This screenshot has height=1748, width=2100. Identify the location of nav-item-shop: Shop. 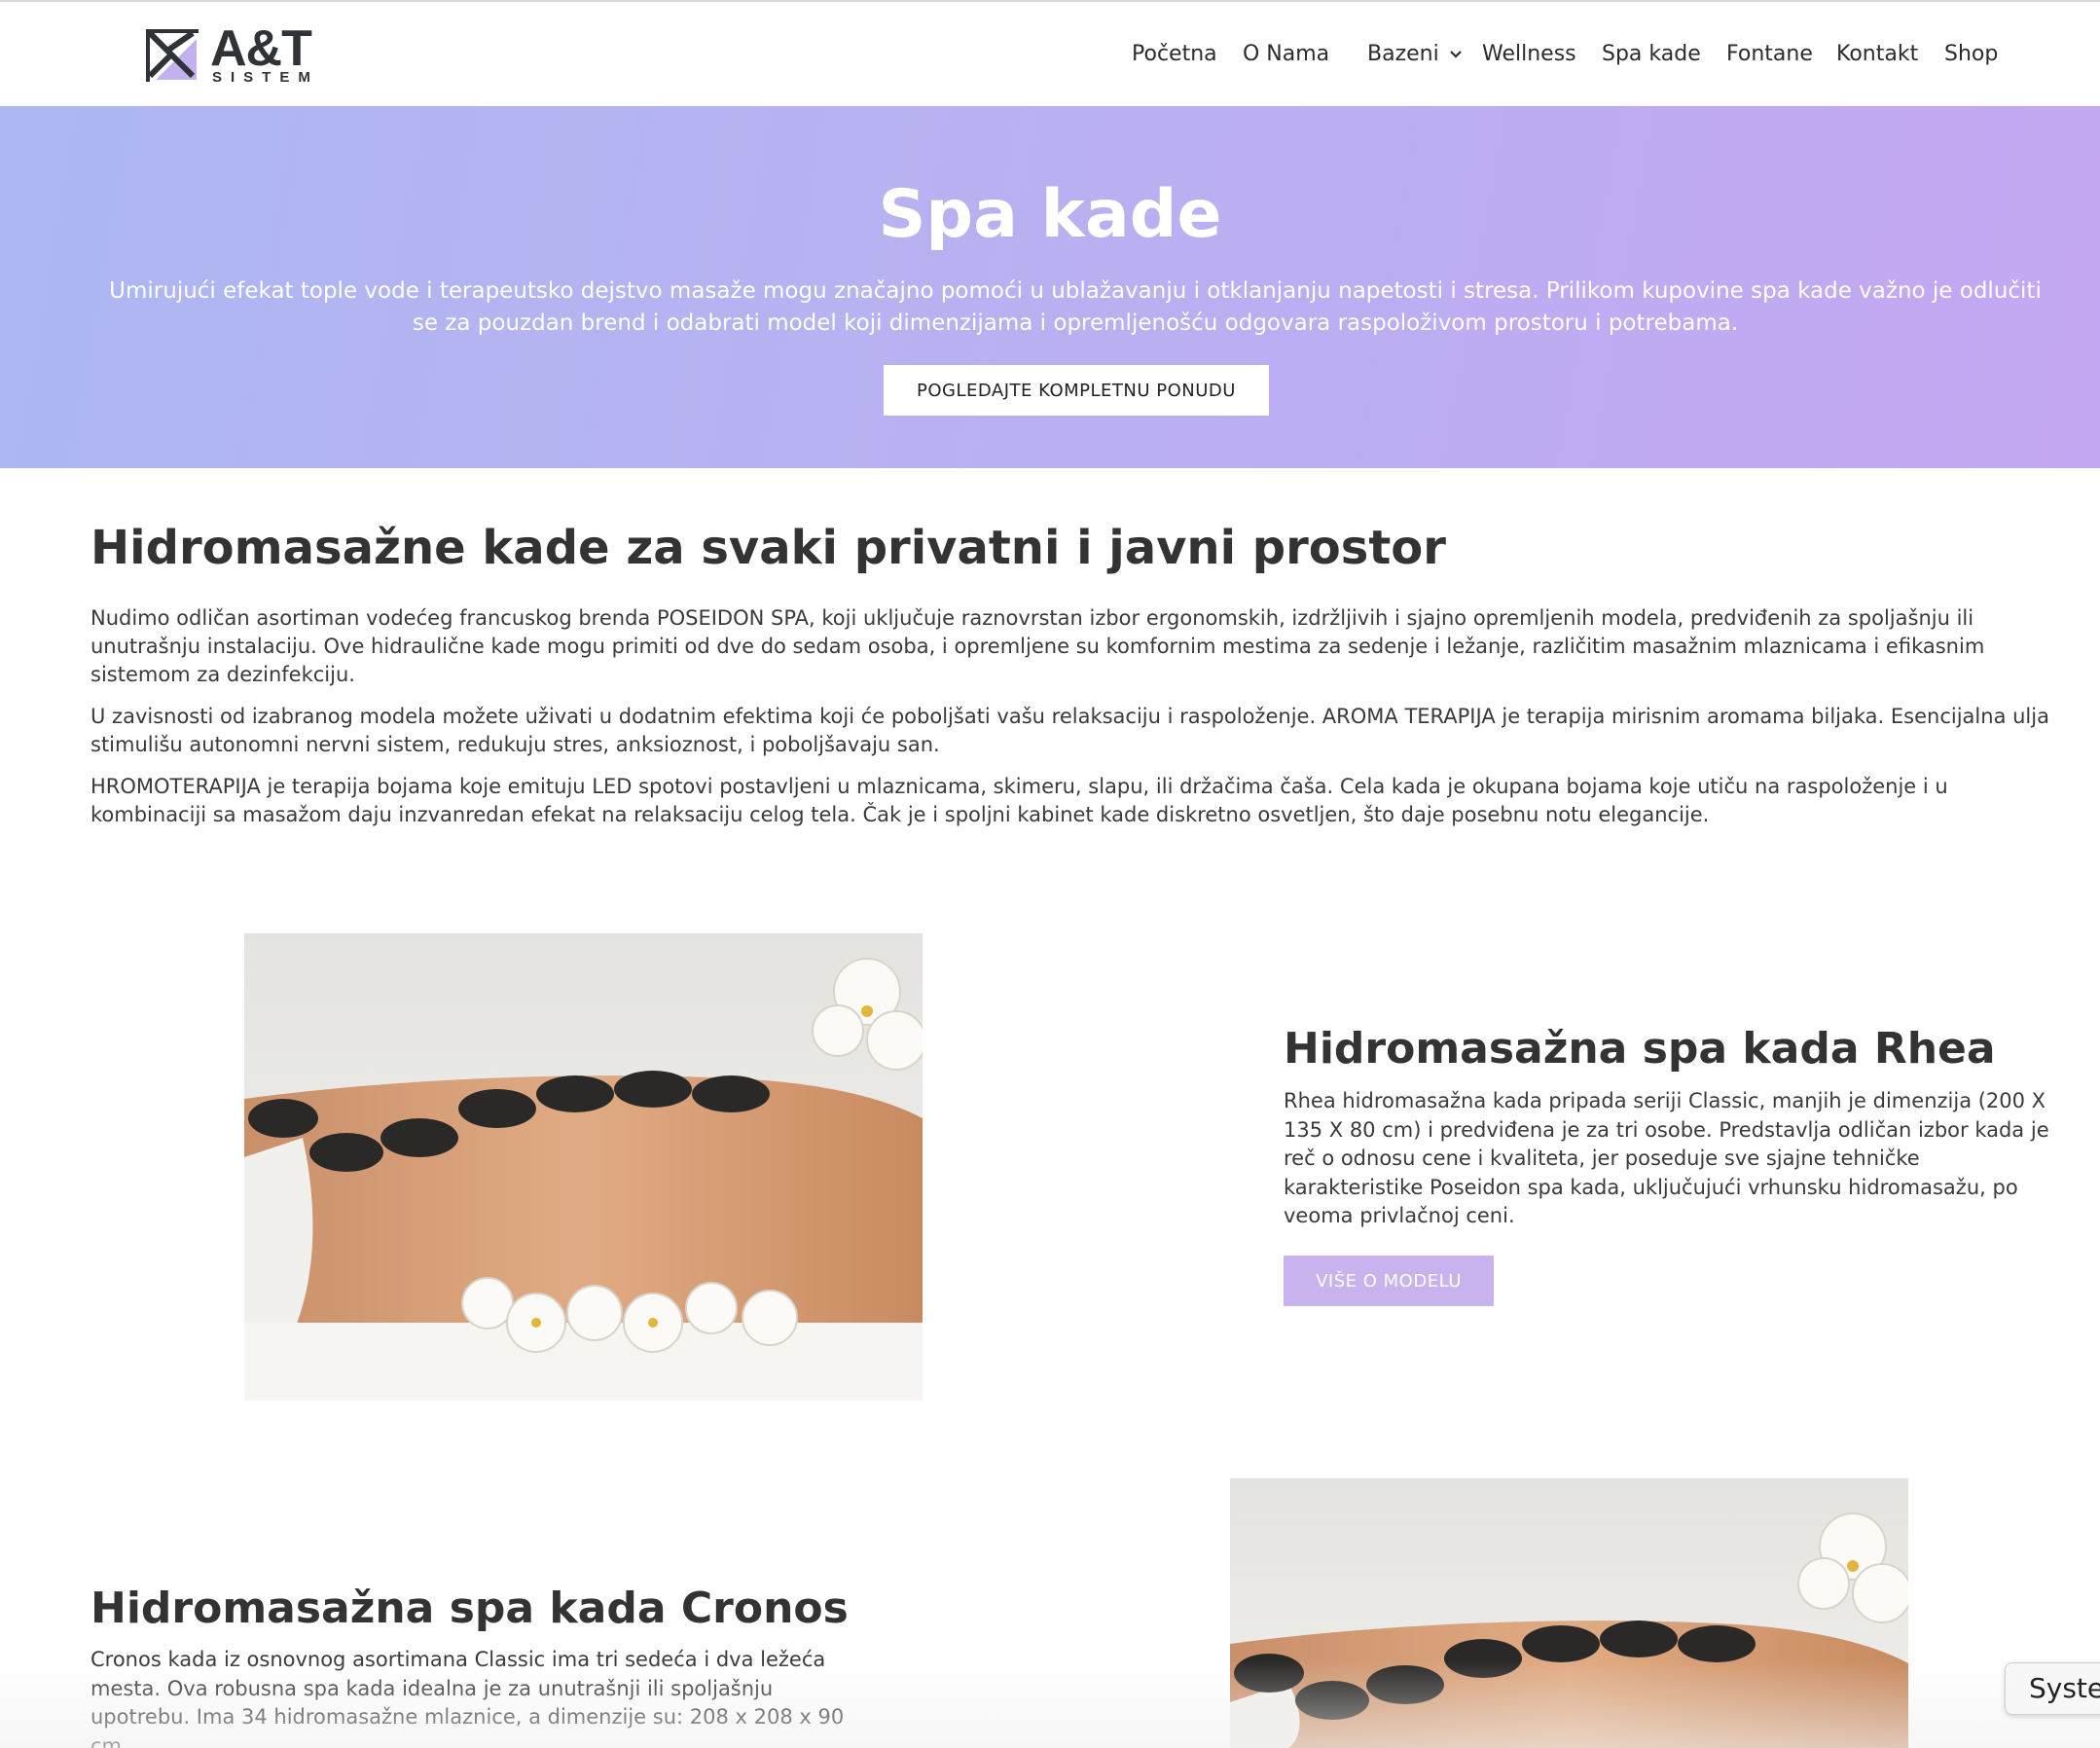
(1971, 54).